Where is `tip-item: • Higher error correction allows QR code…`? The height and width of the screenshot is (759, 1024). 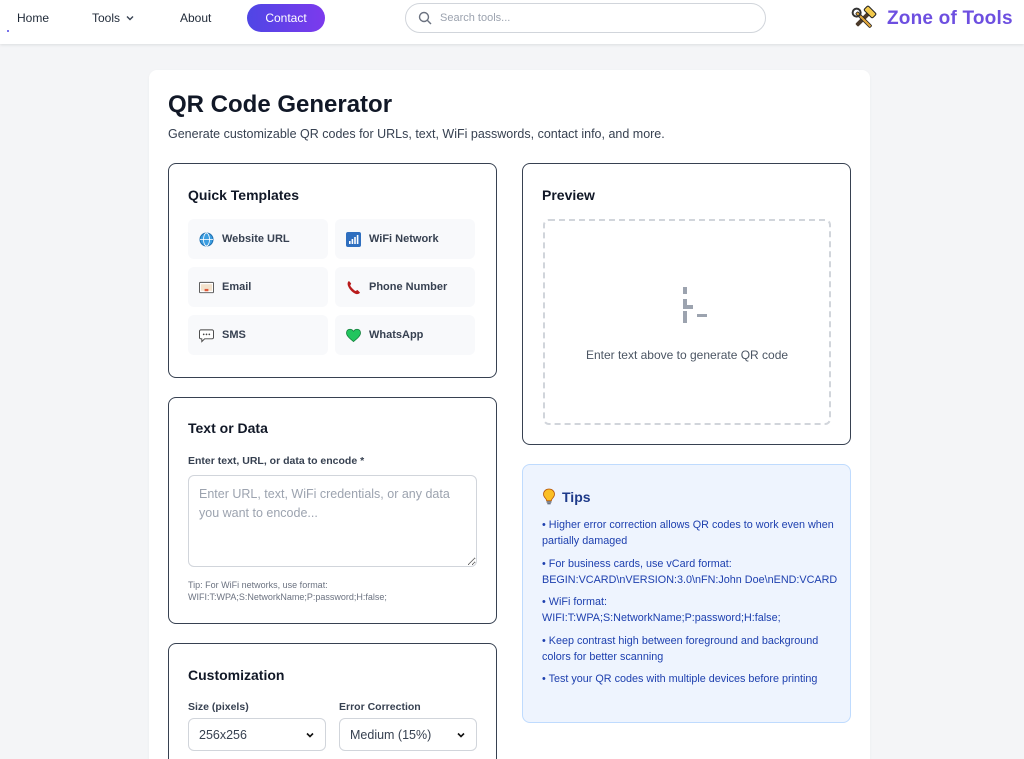 tip-item: • Higher error correction allows QR code… is located at coordinates (688, 533).